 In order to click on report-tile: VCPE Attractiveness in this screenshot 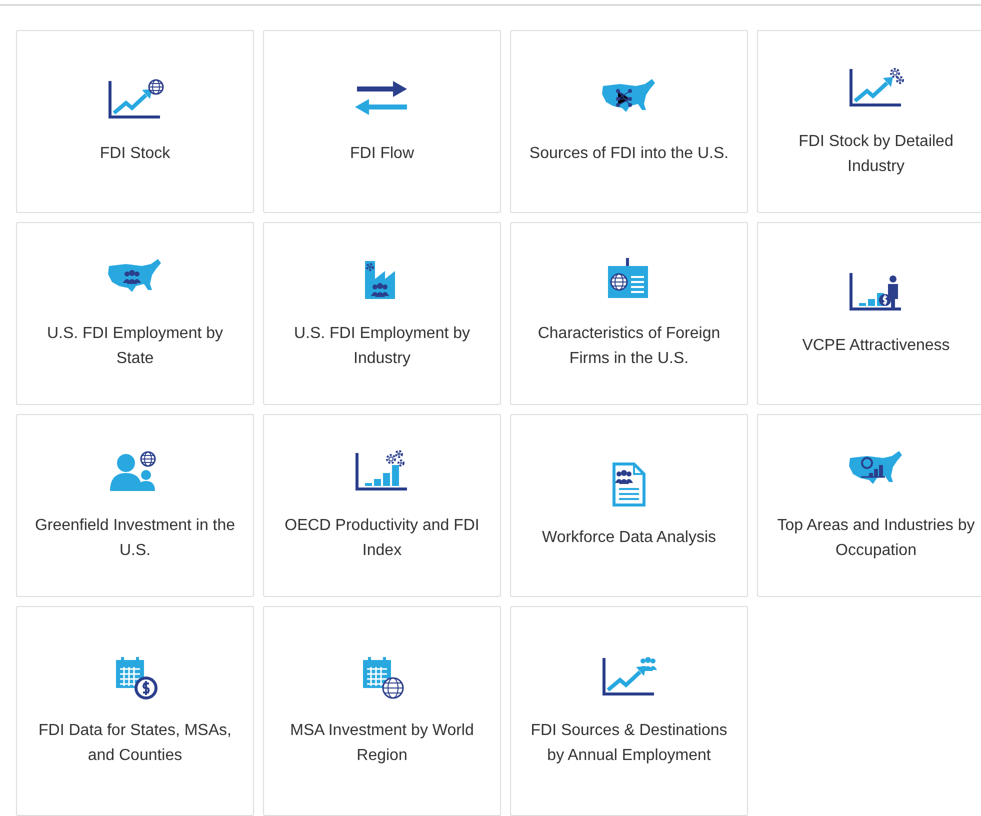, I will do `click(869, 313)`.